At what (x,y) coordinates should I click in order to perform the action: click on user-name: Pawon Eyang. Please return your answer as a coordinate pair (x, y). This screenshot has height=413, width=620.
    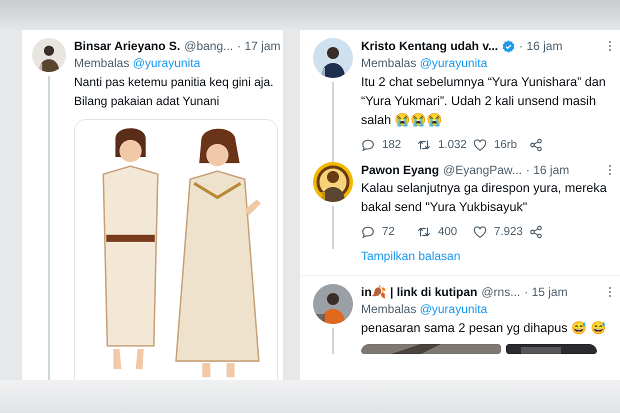
    Looking at the image, I should click on (400, 170).